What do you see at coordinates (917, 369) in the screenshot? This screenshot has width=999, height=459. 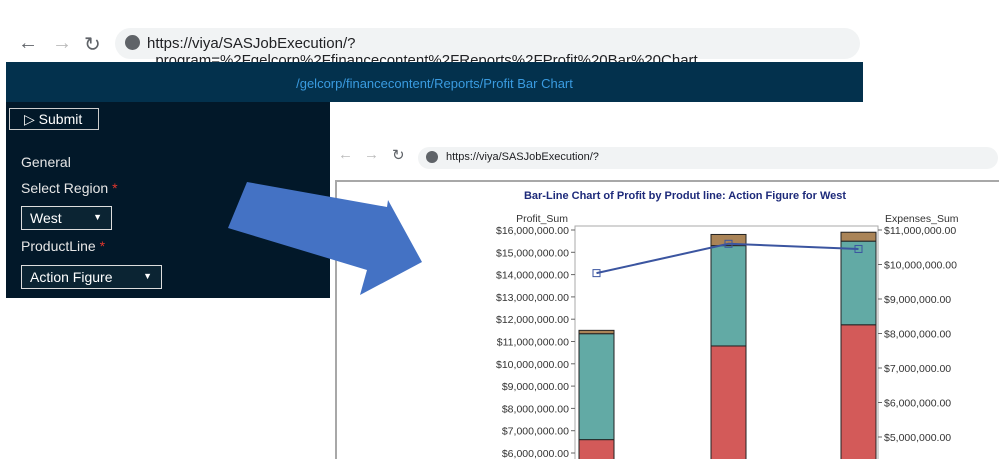 I see `y2-tick-label: $7,000,000.00` at bounding box center [917, 369].